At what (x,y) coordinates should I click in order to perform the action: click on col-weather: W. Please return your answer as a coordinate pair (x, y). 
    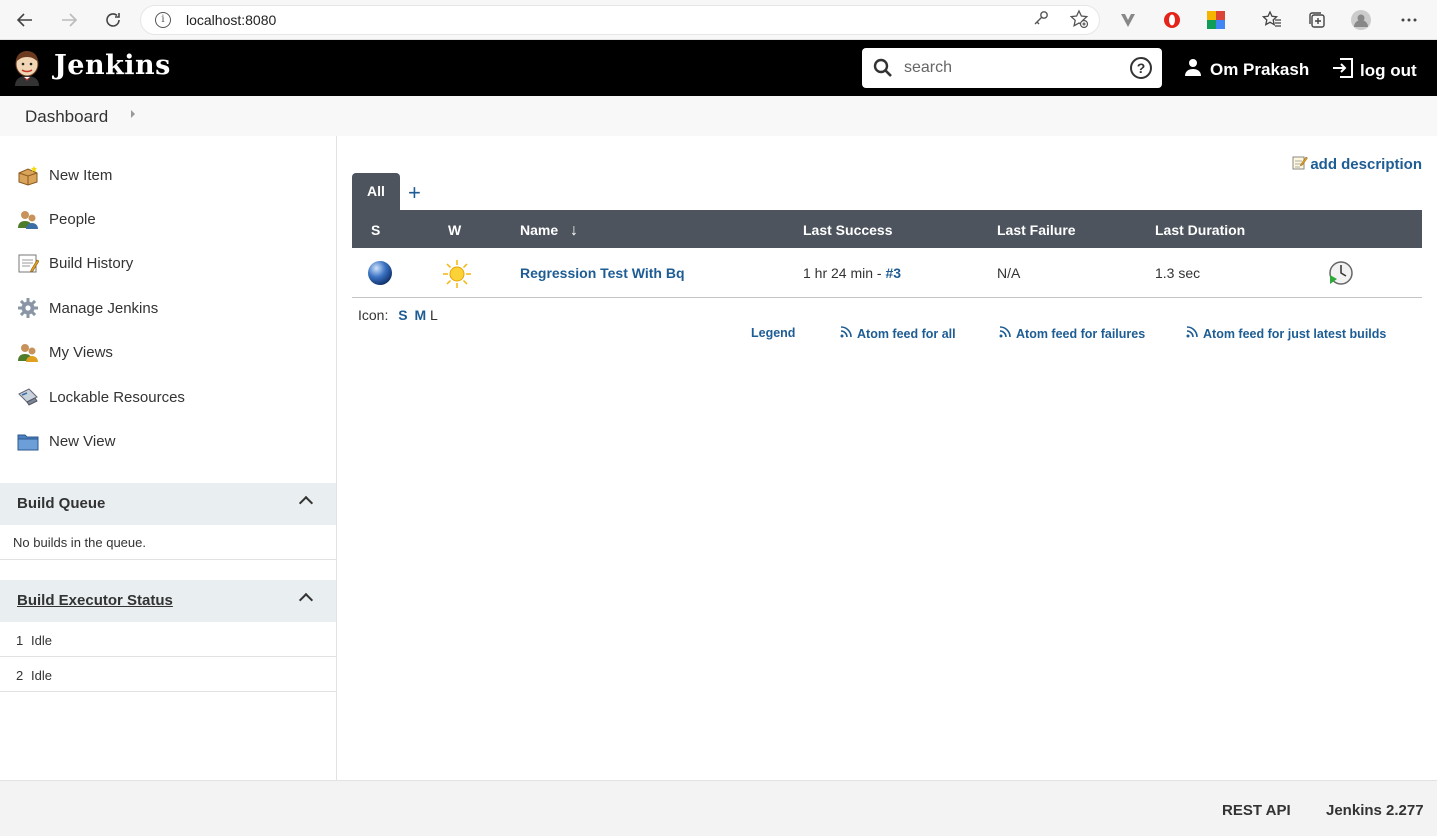
    Looking at the image, I should click on (454, 230).